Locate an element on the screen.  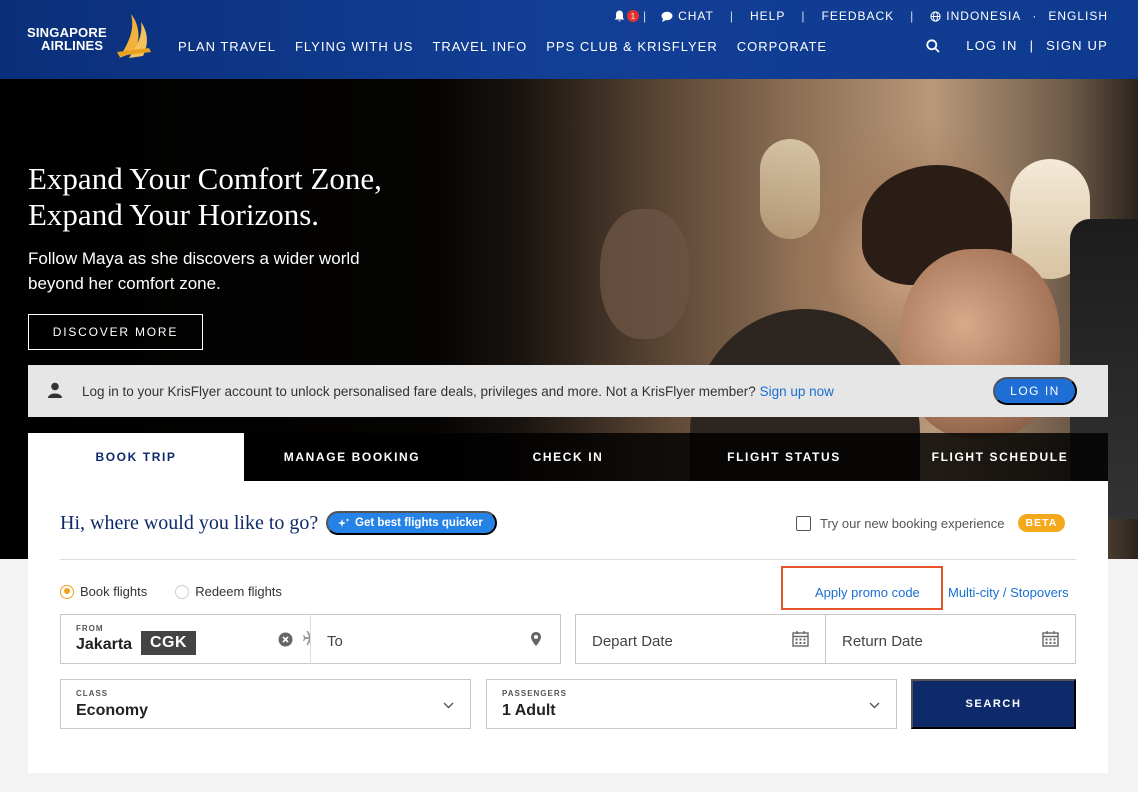
tab-manage-booking: MANAGE BOOKING is located at coordinates (352, 457).